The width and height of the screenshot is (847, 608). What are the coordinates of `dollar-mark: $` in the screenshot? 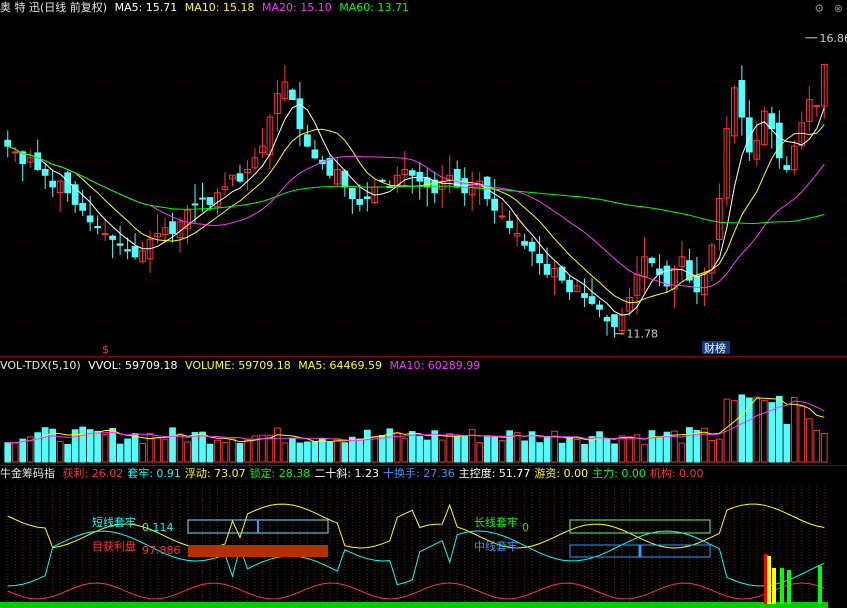 It's located at (105, 349).